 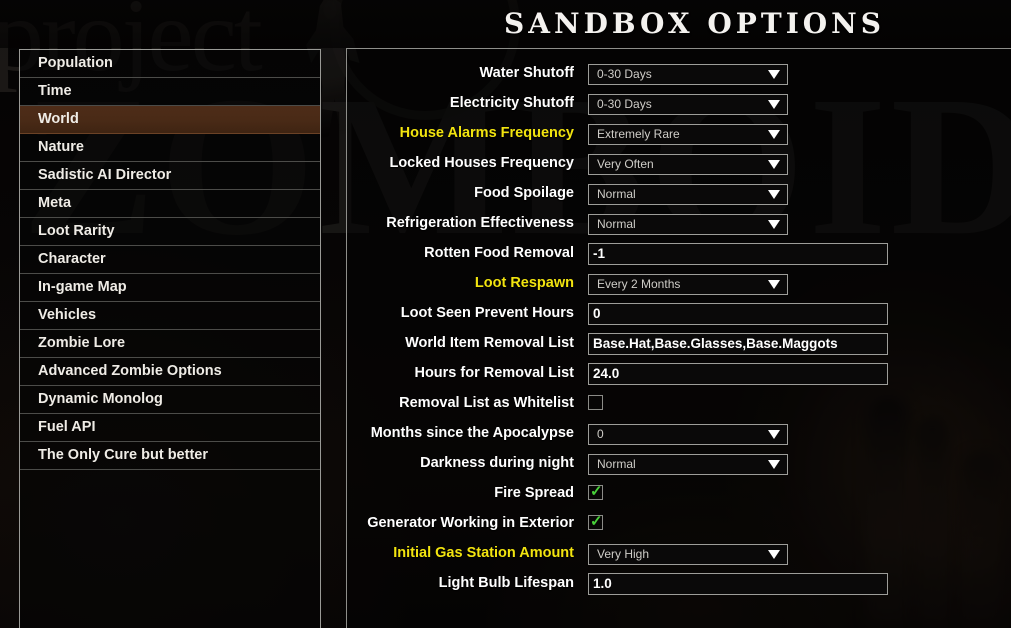 I want to click on text-input-world-item-removal-list: Base.Hat,Base.Glasses,Base.Maggots, so click(x=738, y=344).